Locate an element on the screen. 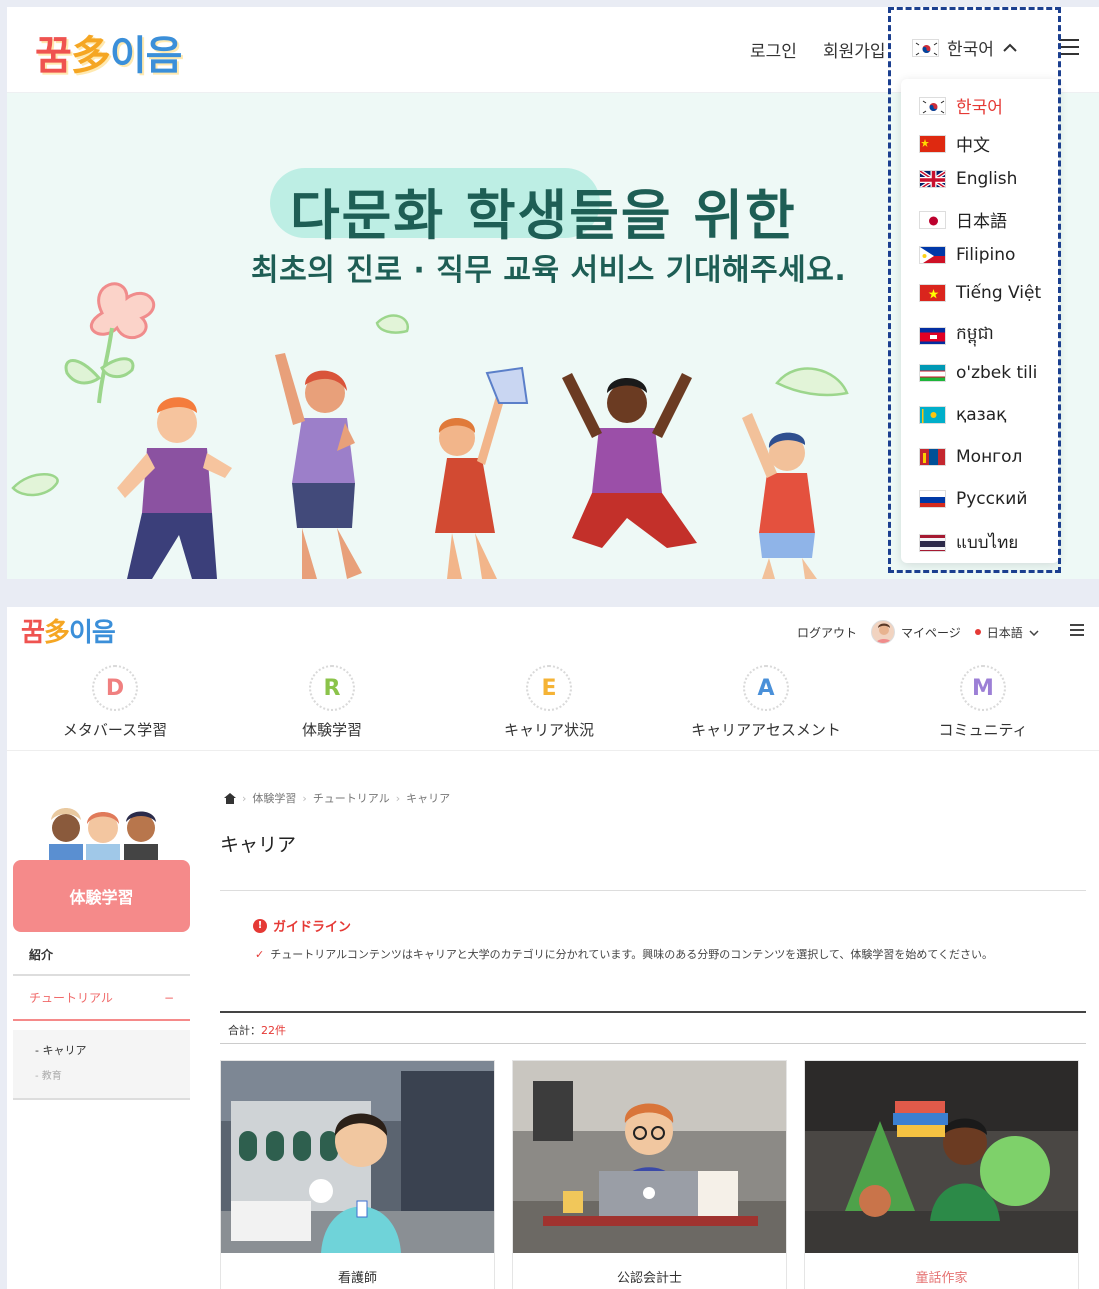 Image resolution: width=1099 pixels, height=1289 pixels. language-option-korean: 한국어 is located at coordinates (961, 105).